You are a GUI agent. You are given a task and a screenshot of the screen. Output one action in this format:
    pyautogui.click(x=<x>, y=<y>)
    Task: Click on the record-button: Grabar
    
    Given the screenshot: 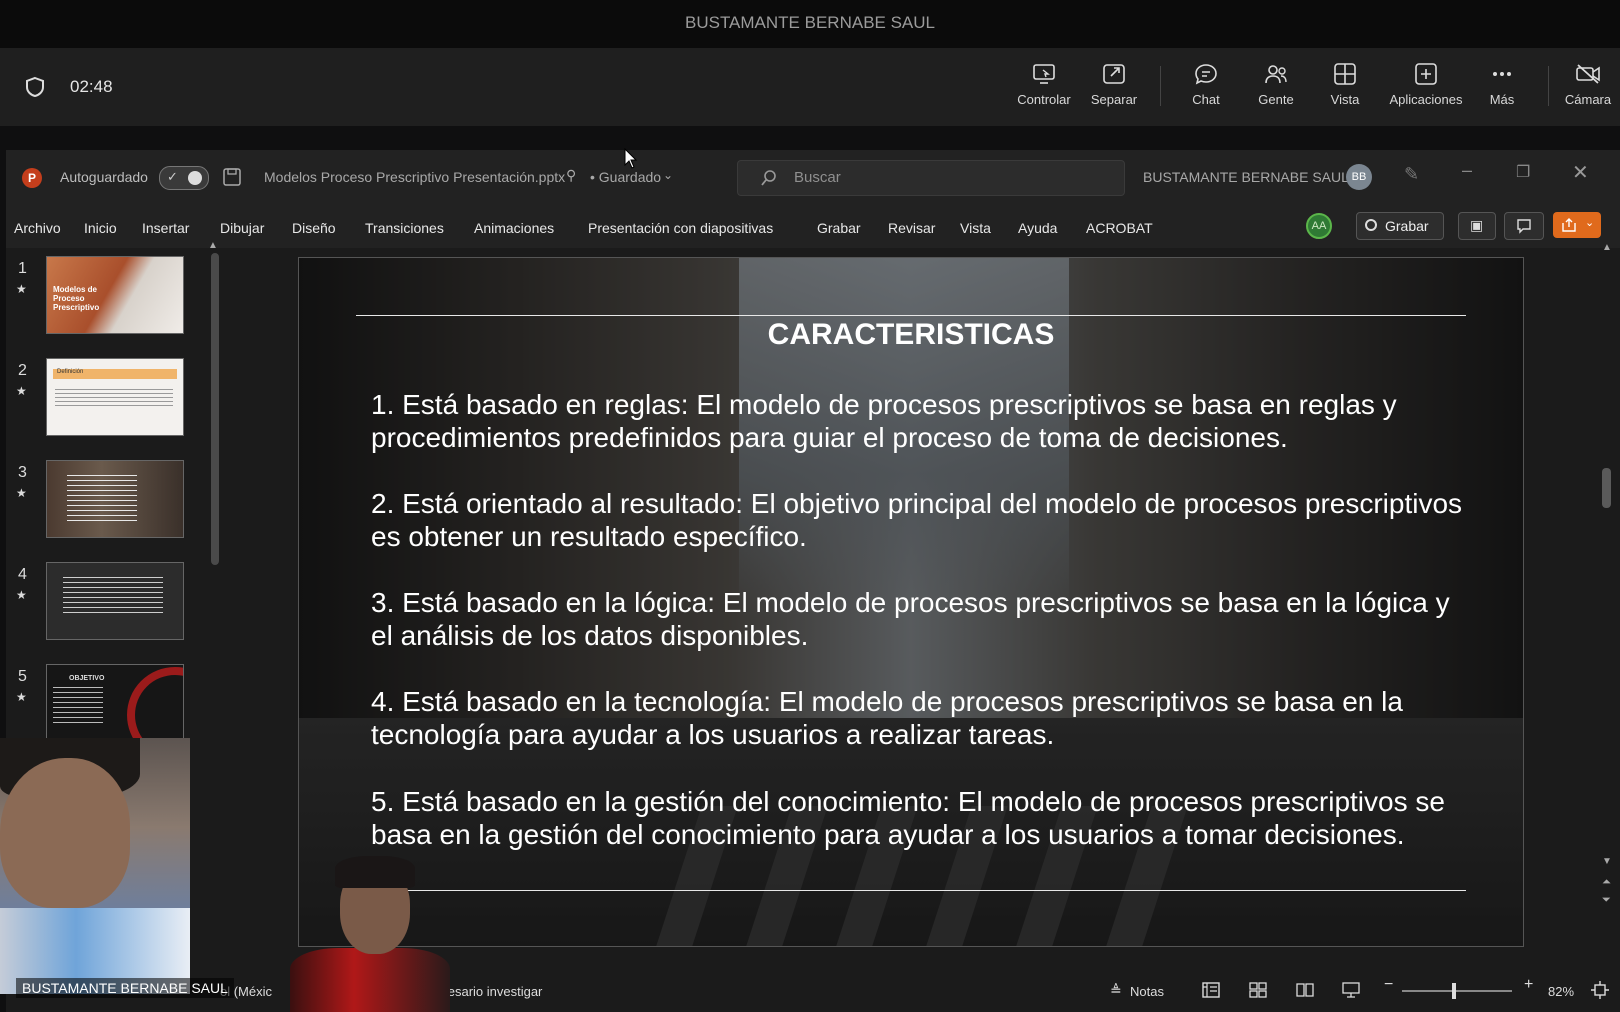 What is the action you would take?
    pyautogui.click(x=1400, y=226)
    